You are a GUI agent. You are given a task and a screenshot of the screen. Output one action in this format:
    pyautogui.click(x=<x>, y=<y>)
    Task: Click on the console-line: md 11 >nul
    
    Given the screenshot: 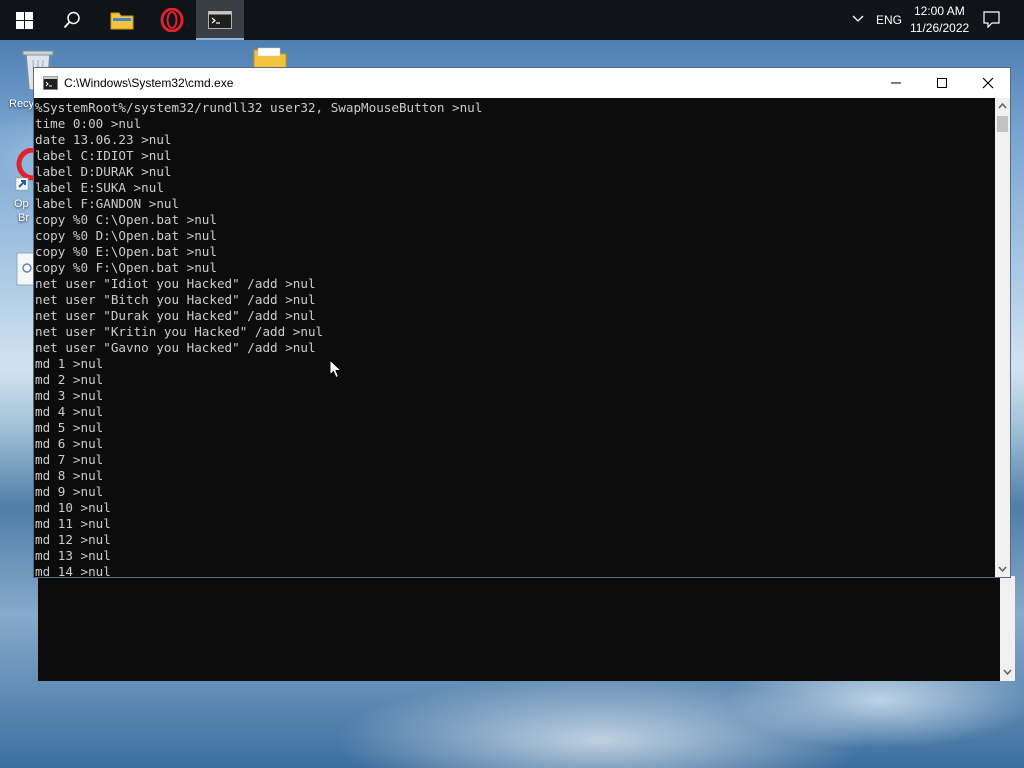 What is the action you would take?
    pyautogui.click(x=73, y=523)
    